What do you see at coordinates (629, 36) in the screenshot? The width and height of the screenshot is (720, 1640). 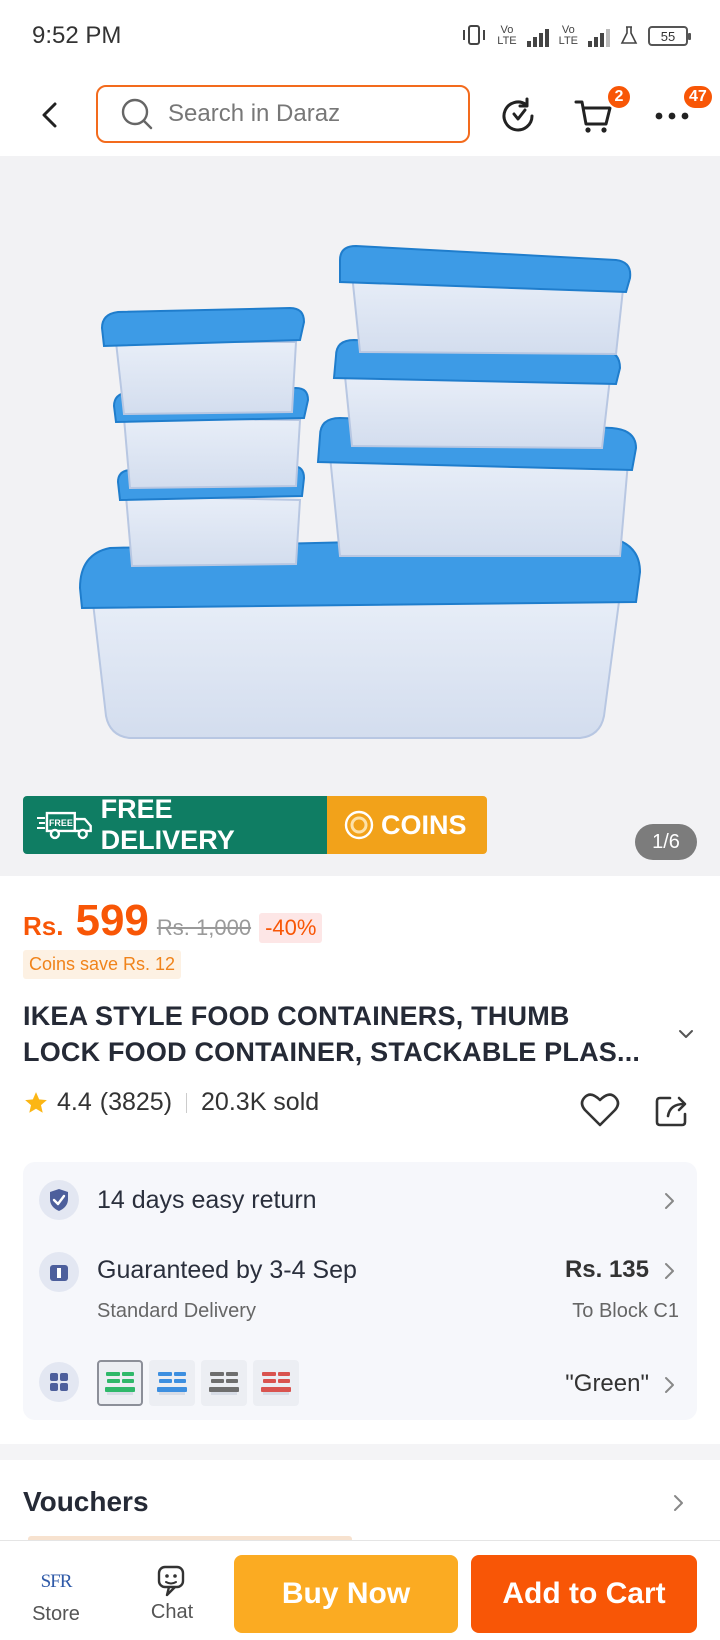 I see `lab-icon` at bounding box center [629, 36].